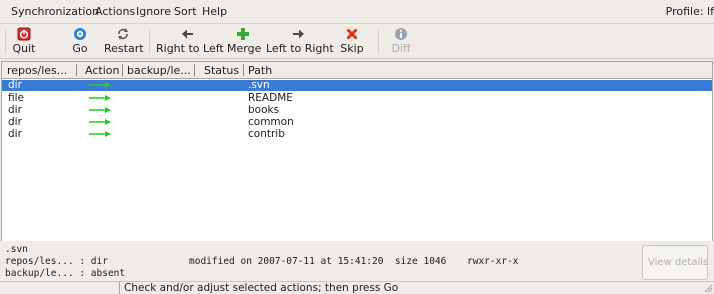 Image resolution: width=714 pixels, height=294 pixels. What do you see at coordinates (300, 48) in the screenshot?
I see `left-to-right-label: Left to Right` at bounding box center [300, 48].